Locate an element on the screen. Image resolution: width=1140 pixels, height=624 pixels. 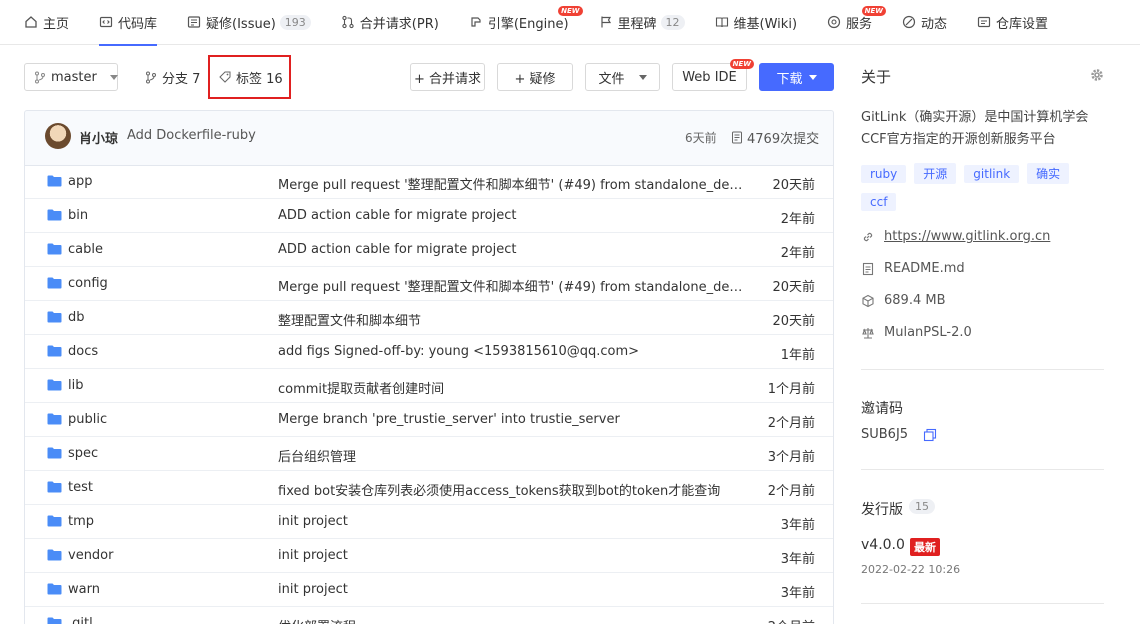
file-name: vendor is located at coordinates (90, 555).